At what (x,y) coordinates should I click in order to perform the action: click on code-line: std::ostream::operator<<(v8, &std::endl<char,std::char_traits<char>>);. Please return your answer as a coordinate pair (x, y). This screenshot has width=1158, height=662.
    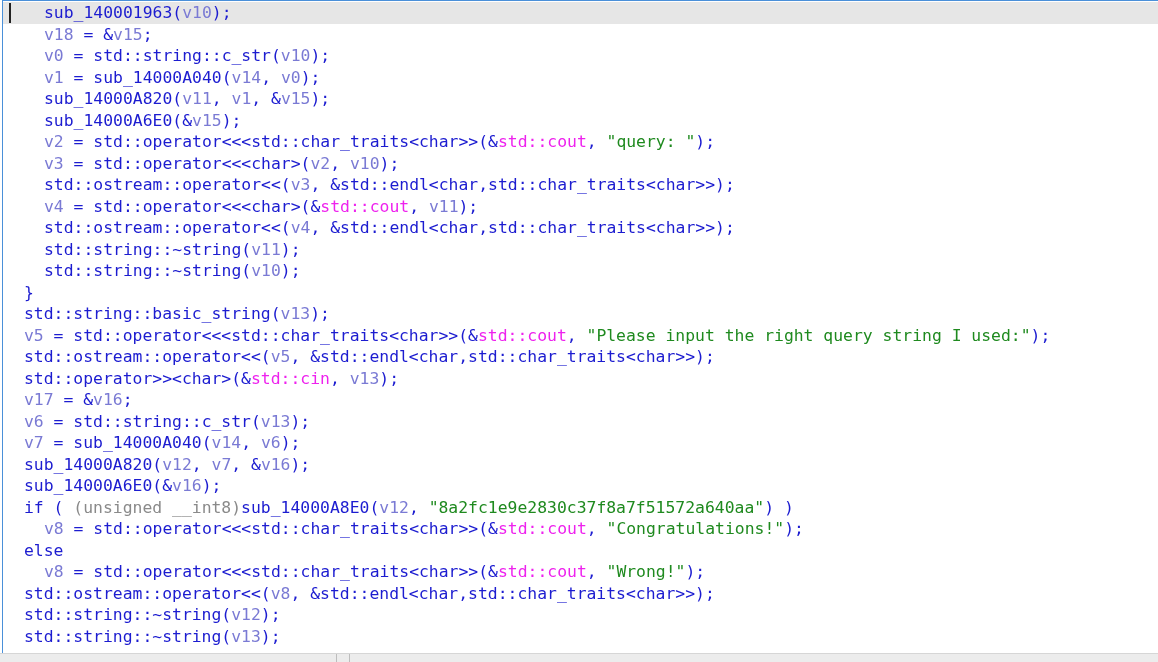
    Looking at the image, I should click on (580, 593).